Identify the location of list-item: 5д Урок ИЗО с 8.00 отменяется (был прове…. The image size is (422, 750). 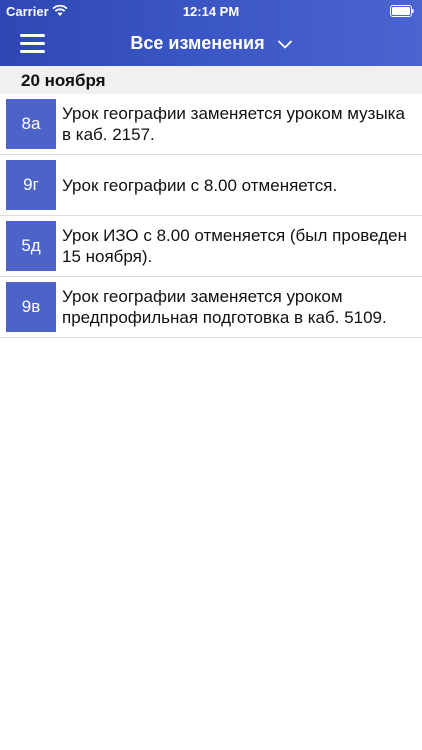
(211, 246).